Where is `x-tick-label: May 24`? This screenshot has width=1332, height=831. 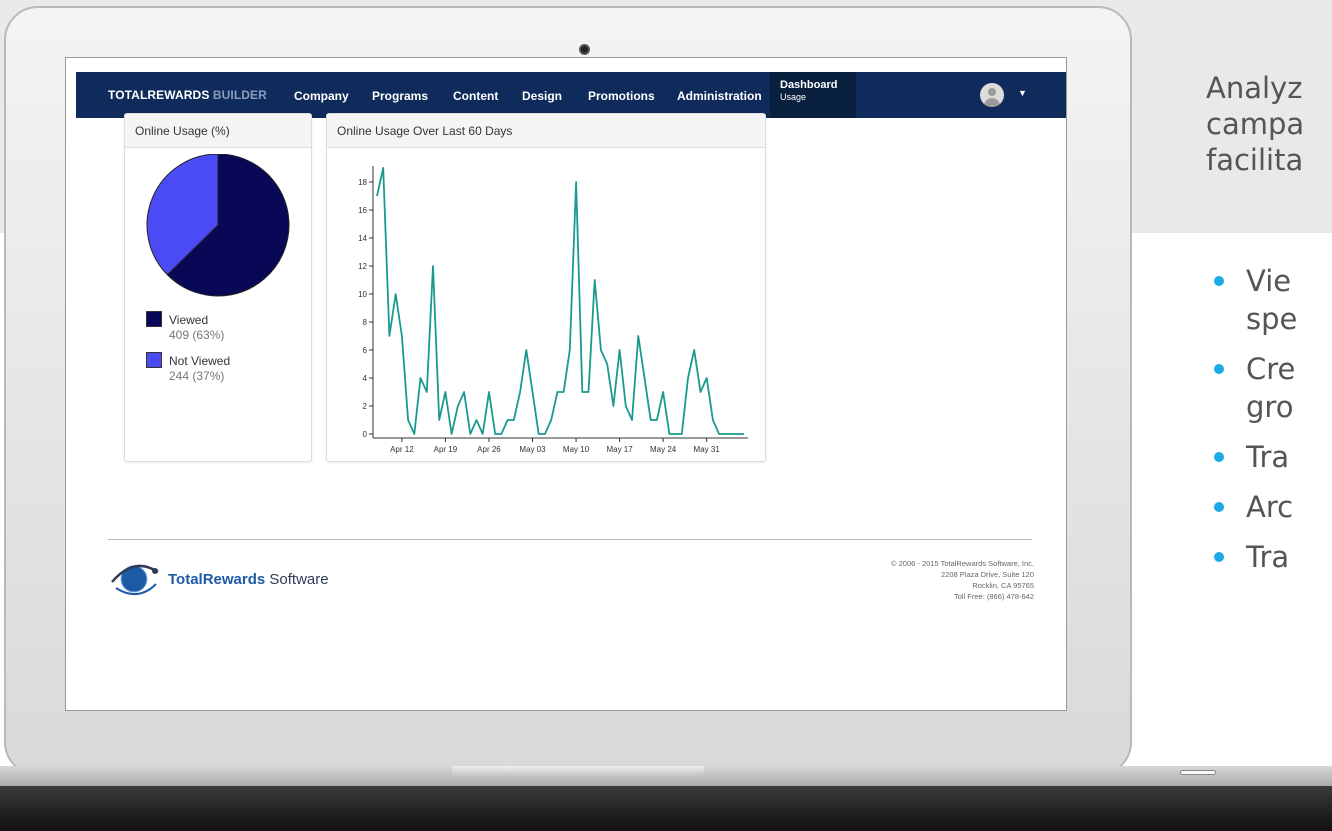 x-tick-label: May 24 is located at coordinates (663, 449).